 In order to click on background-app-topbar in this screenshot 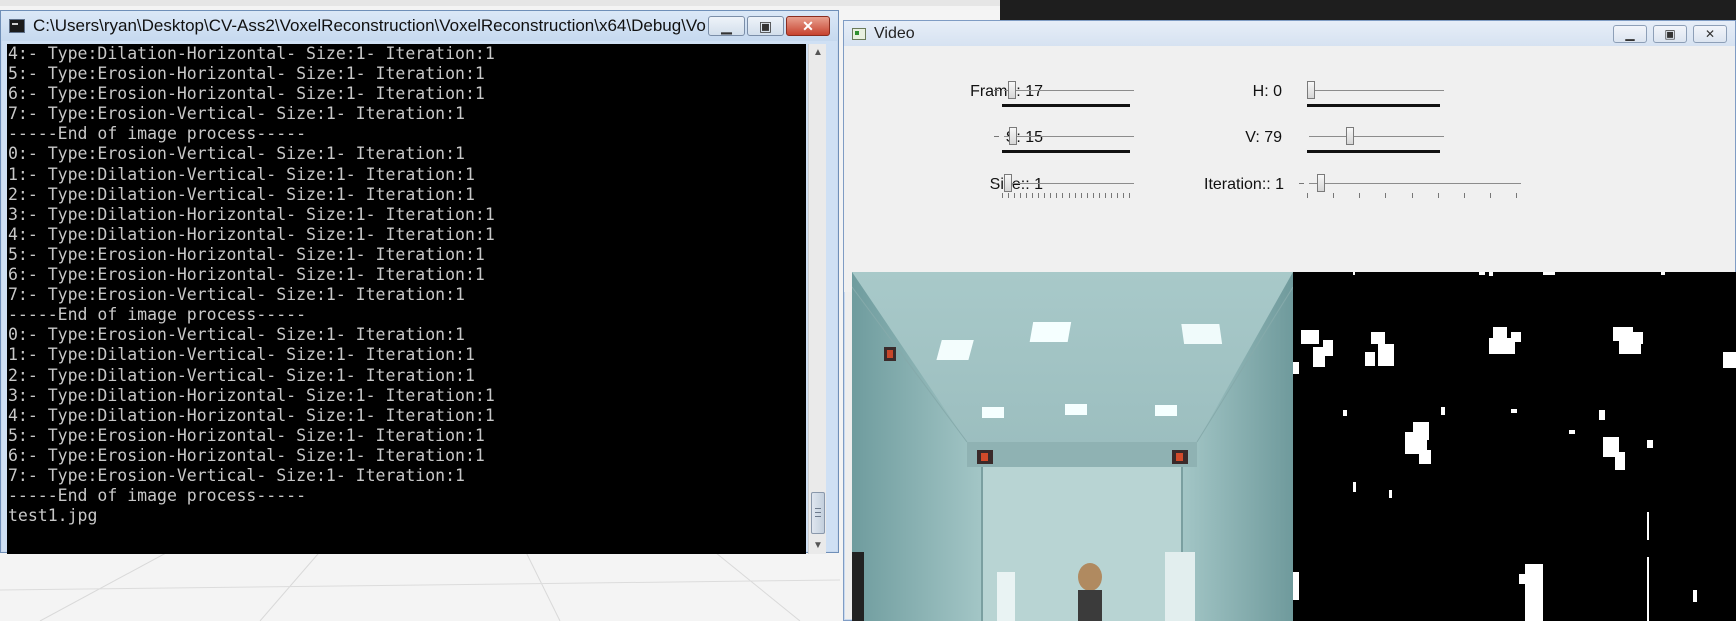, I will do `click(500, 3)`.